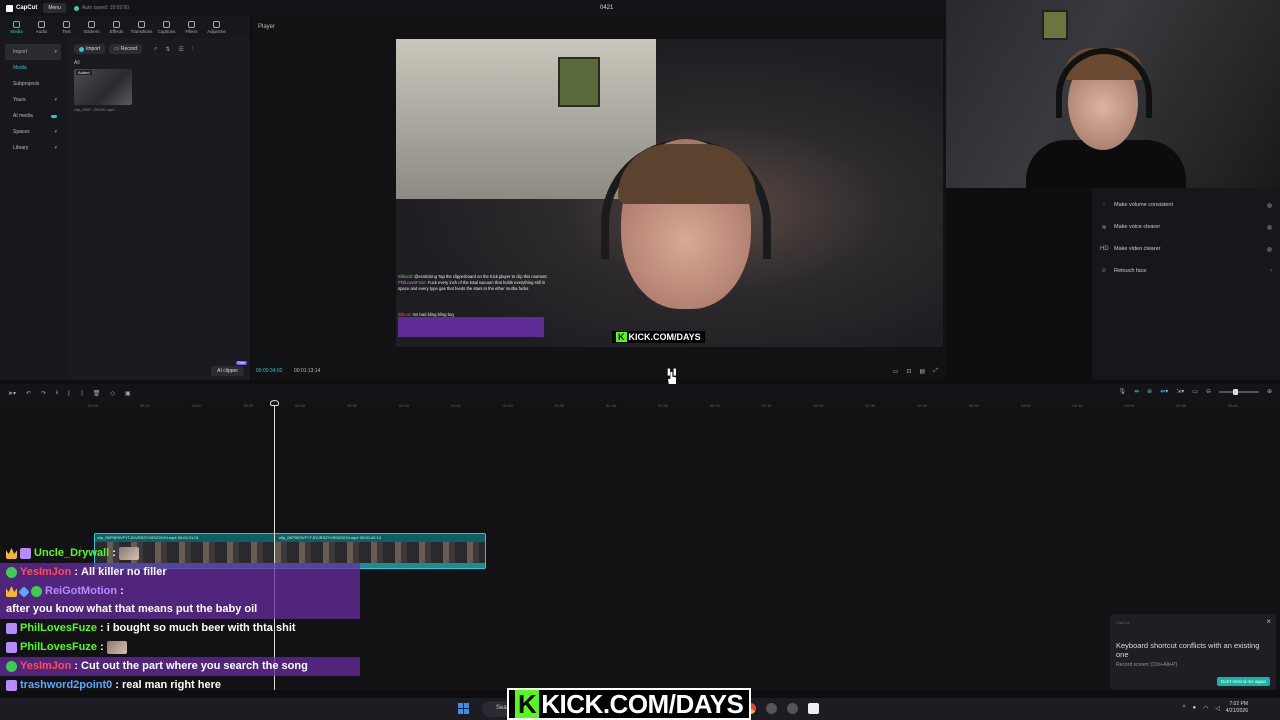 This screenshot has width=1280, height=720. Describe the element at coordinates (1130, 249) in the screenshot. I see `enhance-item-left: HD Make video clearer` at that location.